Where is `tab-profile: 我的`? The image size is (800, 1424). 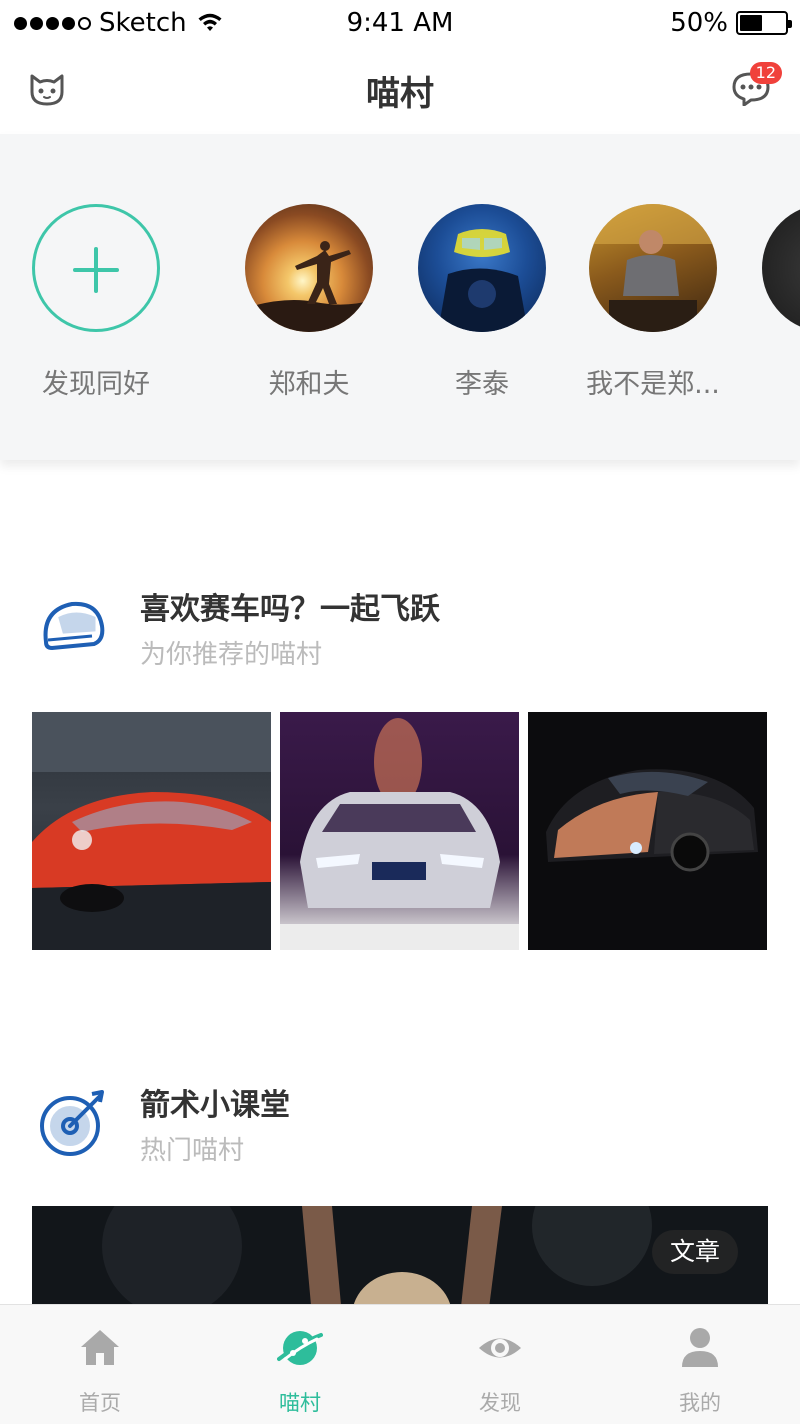
tab-profile: 我的 is located at coordinates (700, 1364).